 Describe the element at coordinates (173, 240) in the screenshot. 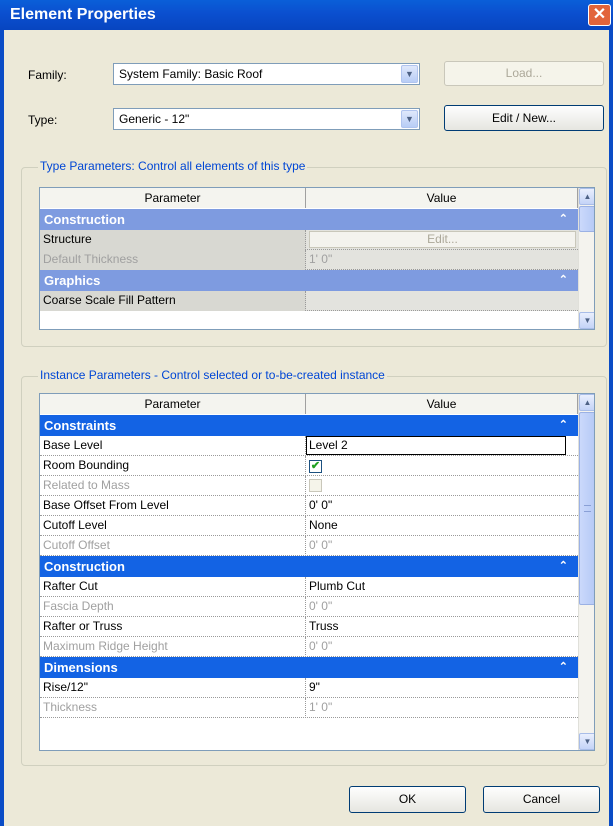

I see `param-structure: Structure` at that location.